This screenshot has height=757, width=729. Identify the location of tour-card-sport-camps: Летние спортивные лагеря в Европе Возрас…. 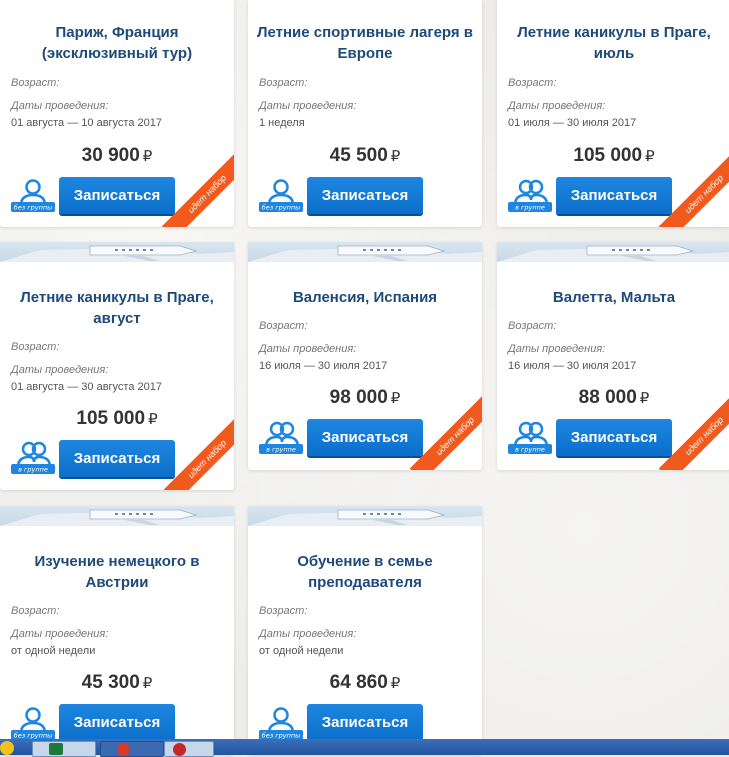
(365, 113).